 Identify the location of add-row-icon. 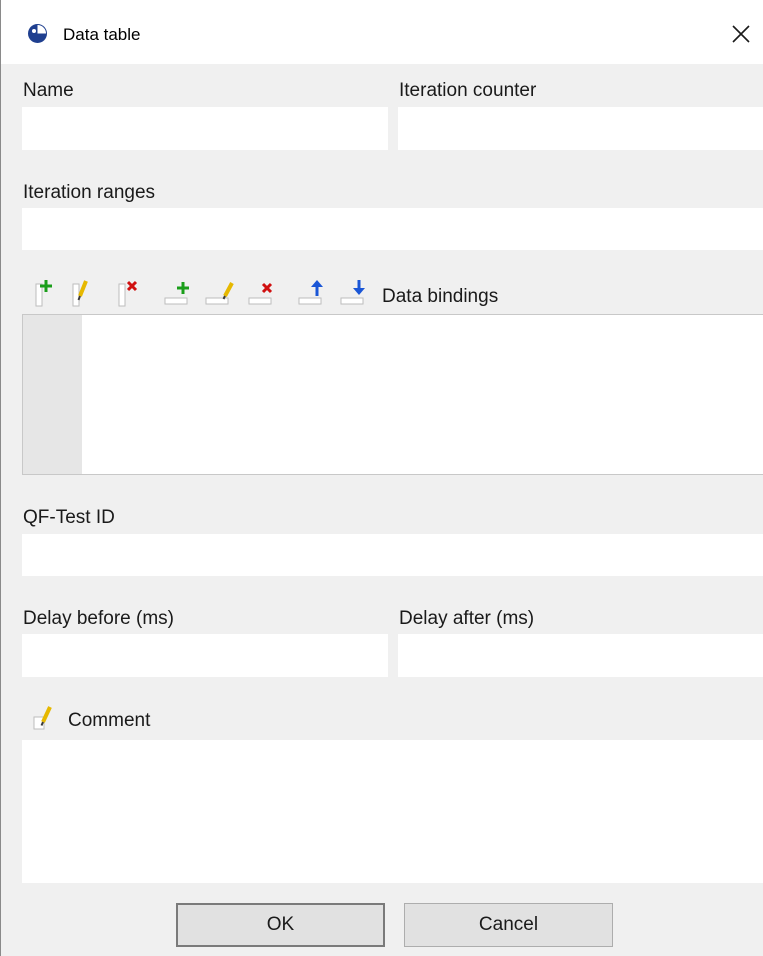
(176, 293).